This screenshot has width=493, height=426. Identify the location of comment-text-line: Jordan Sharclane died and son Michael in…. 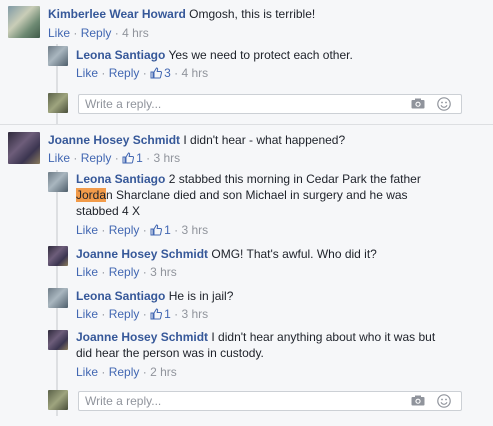
(242, 195).